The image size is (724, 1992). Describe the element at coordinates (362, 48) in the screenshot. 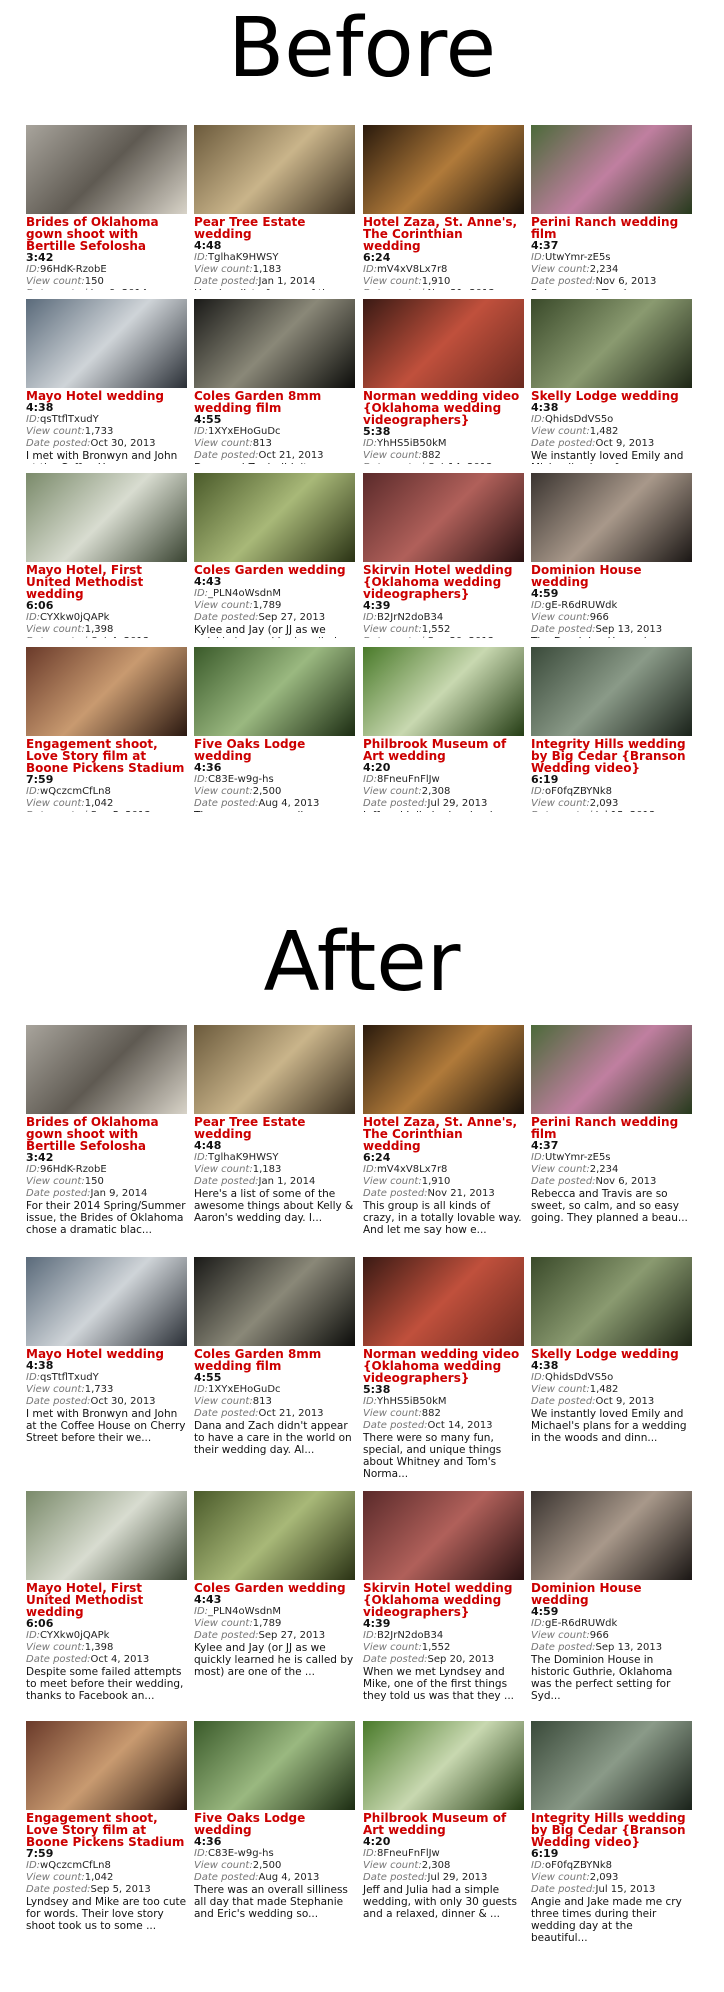

I see `before-heading: Before` at that location.